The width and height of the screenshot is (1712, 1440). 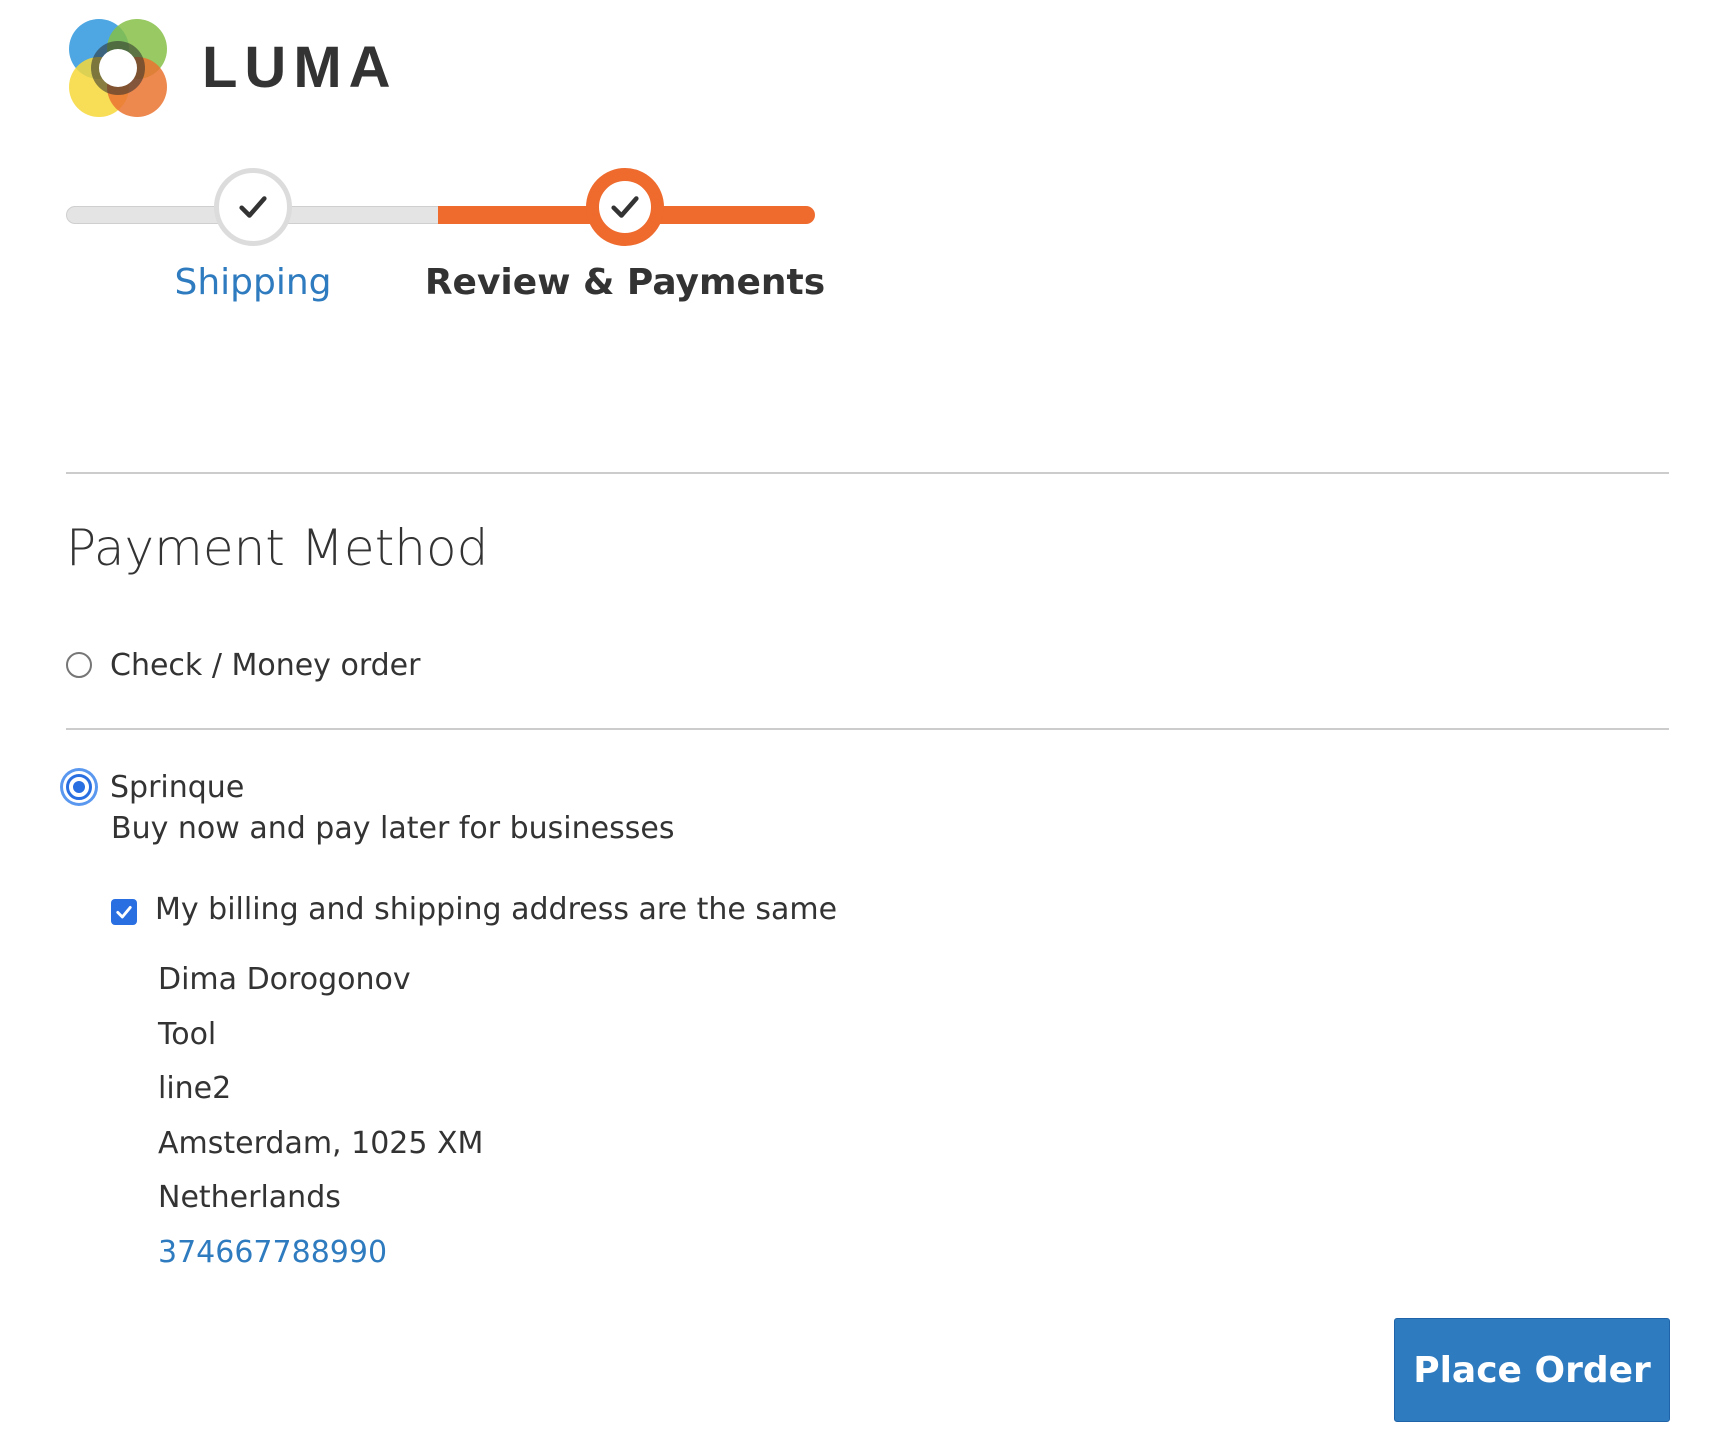 What do you see at coordinates (195, 1088) in the screenshot?
I see `address-street: line2` at bounding box center [195, 1088].